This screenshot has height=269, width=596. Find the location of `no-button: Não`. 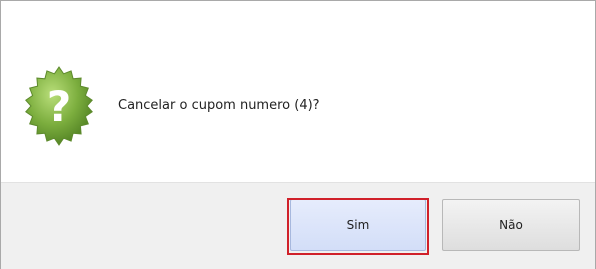

no-button: Não is located at coordinates (511, 225).